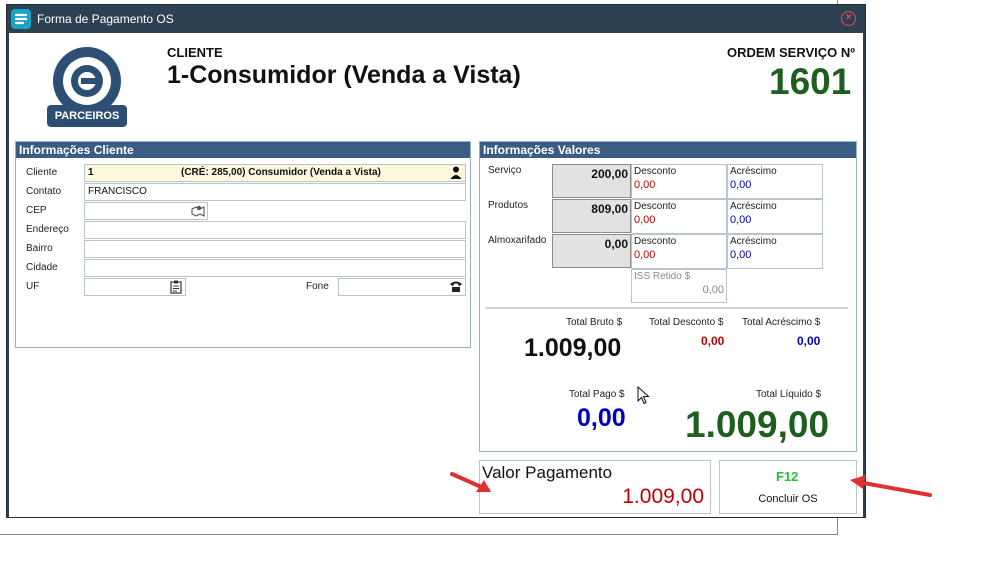  Describe the element at coordinates (686, 322) in the screenshot. I see `total-desconto-label: Total Desconto $` at that location.